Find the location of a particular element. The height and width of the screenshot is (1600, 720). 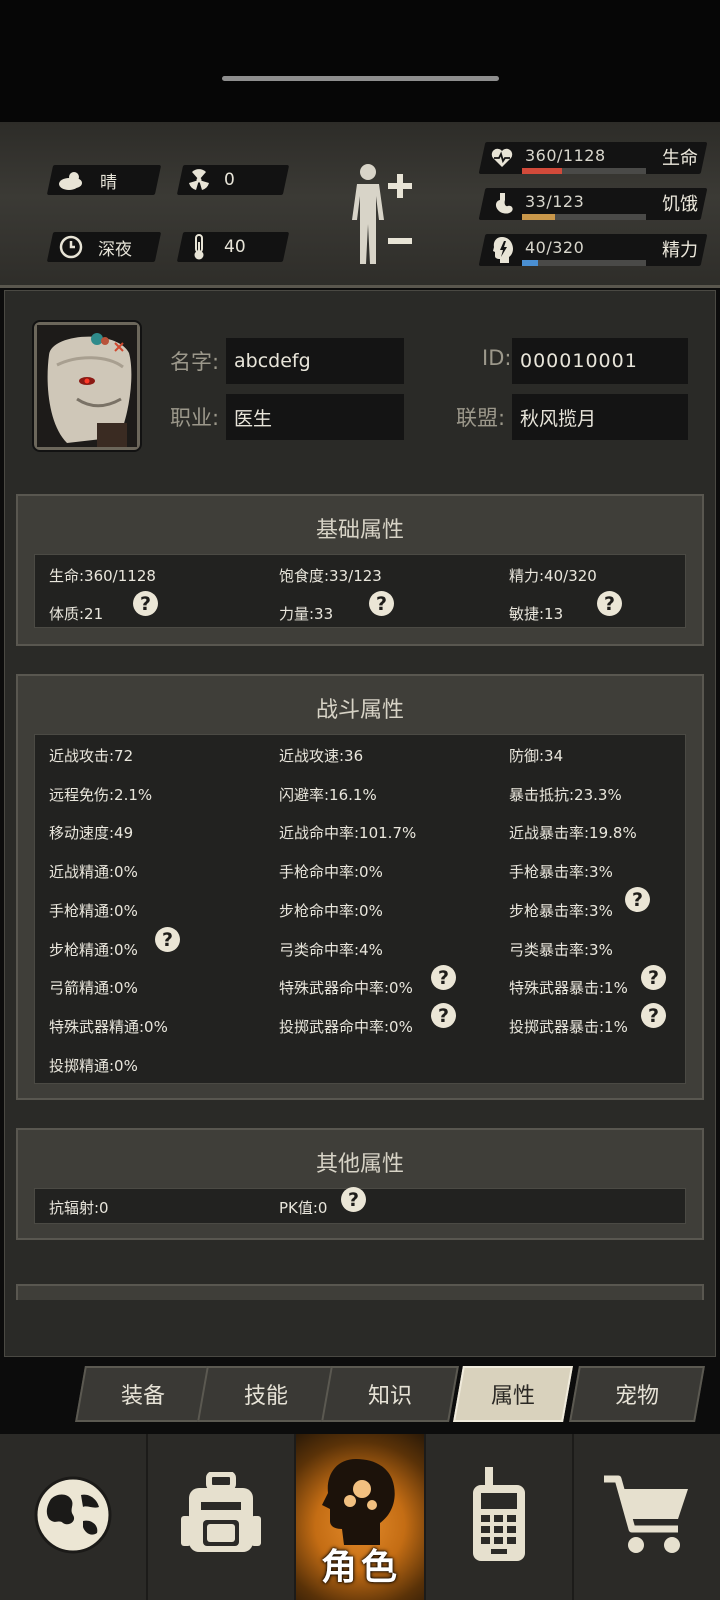

head-lightning-icon is located at coordinates (503, 250).